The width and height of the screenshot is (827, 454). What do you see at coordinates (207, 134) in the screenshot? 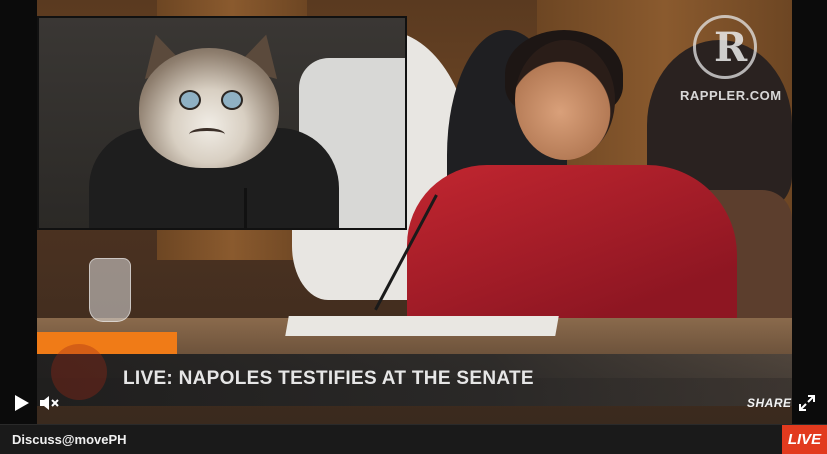
I see `cat-mouth` at bounding box center [207, 134].